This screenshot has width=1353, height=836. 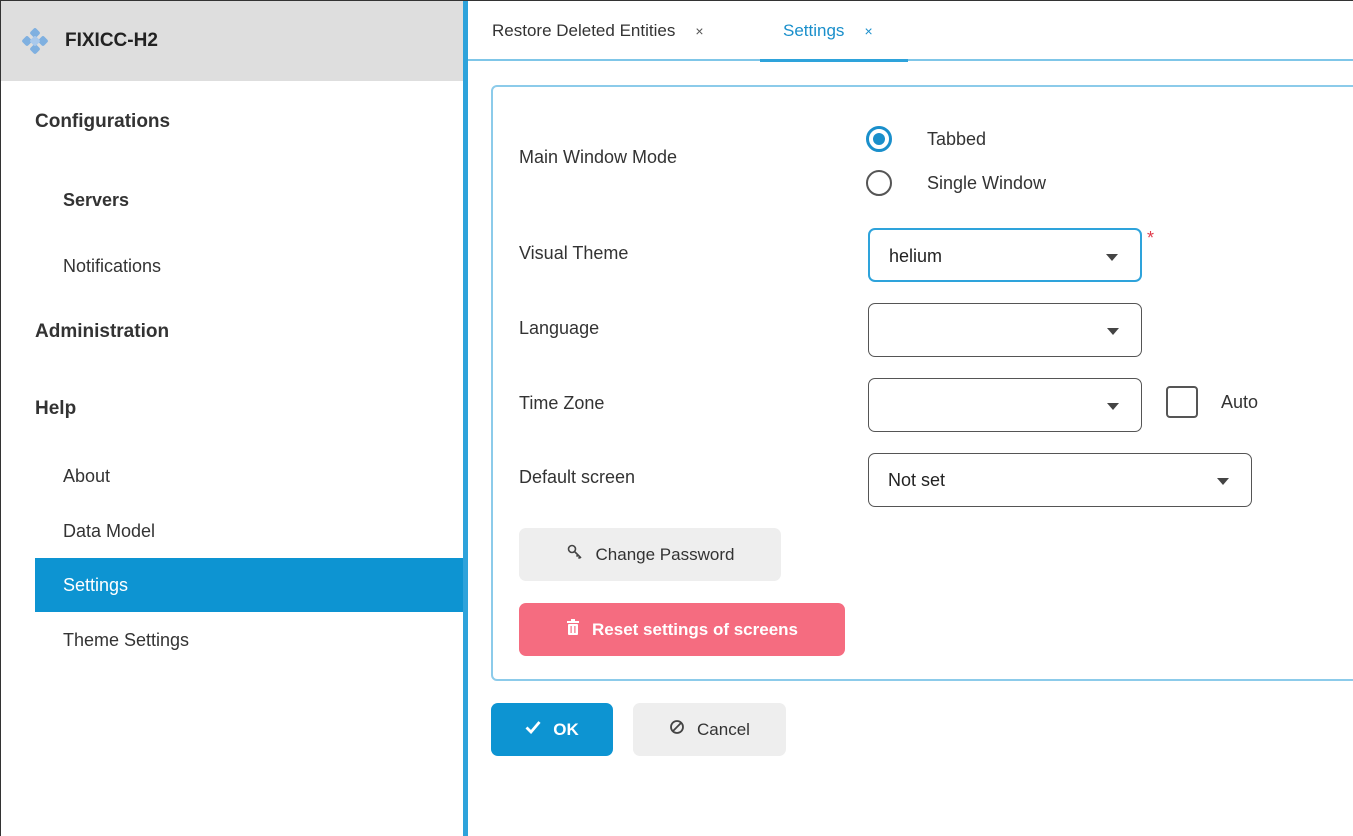 I want to click on visual-theme-select: helium, so click(x=1005, y=255).